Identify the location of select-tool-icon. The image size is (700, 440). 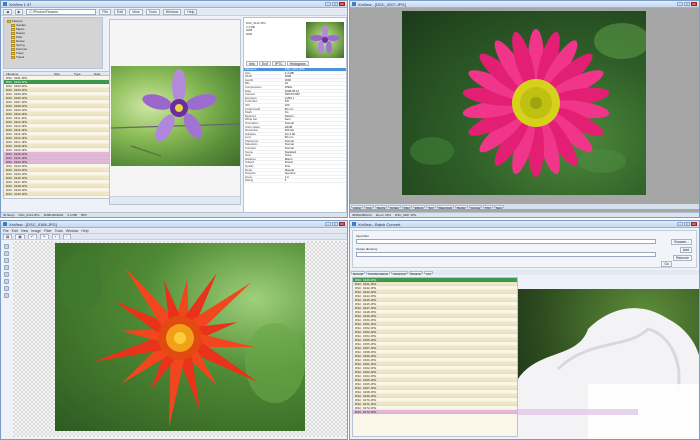
(6, 246).